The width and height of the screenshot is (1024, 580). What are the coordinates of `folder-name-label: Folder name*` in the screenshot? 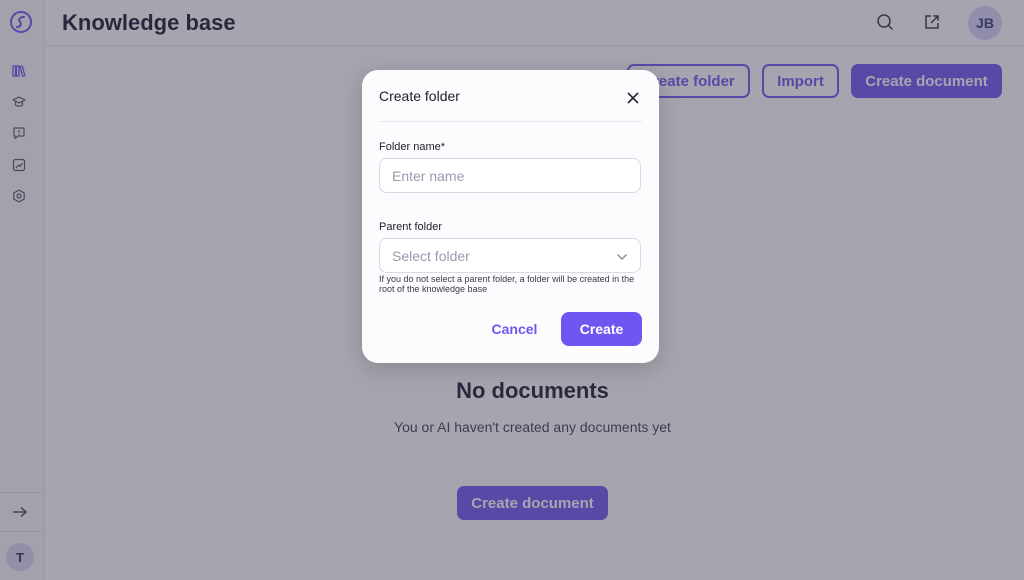 It's located at (412, 147).